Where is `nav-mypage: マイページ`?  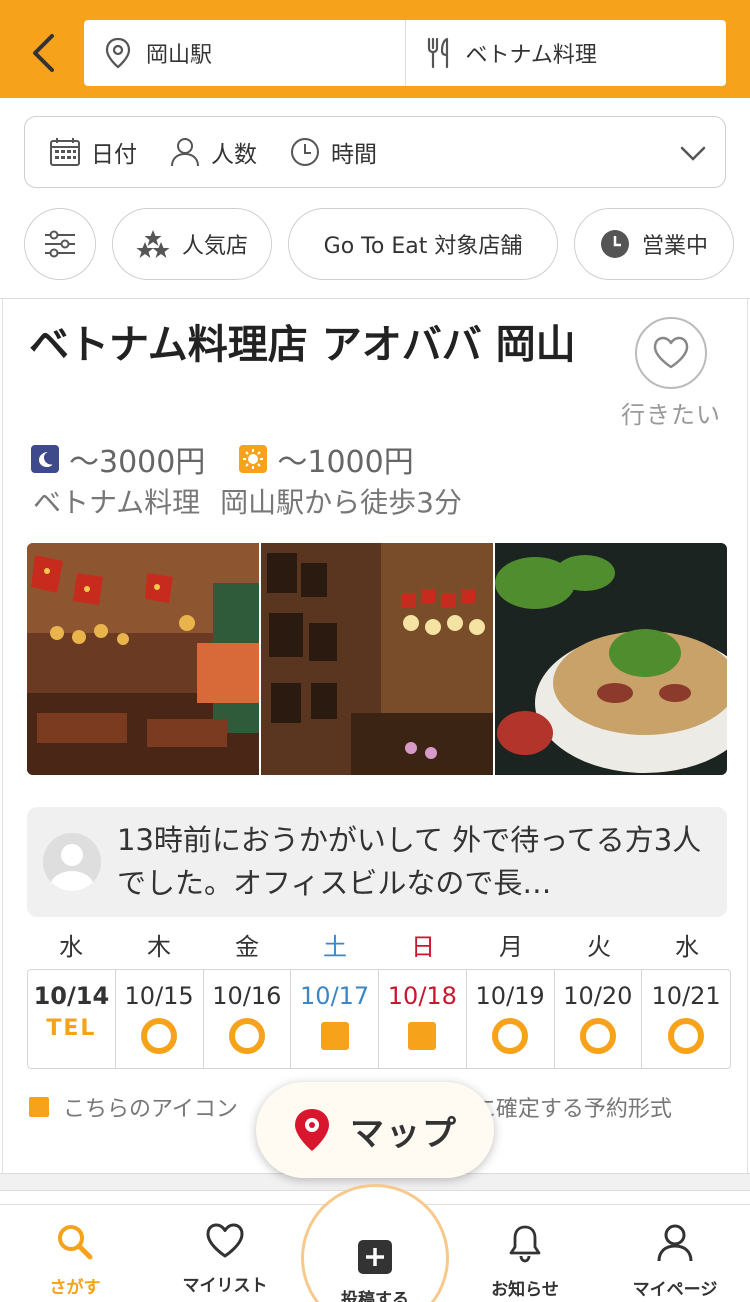 nav-mypage: マイページ is located at coordinates (675, 1261).